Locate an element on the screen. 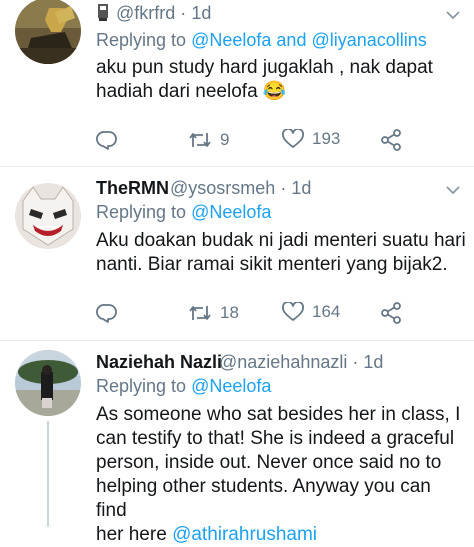  retweet-button: 18 is located at coordinates (213, 313).